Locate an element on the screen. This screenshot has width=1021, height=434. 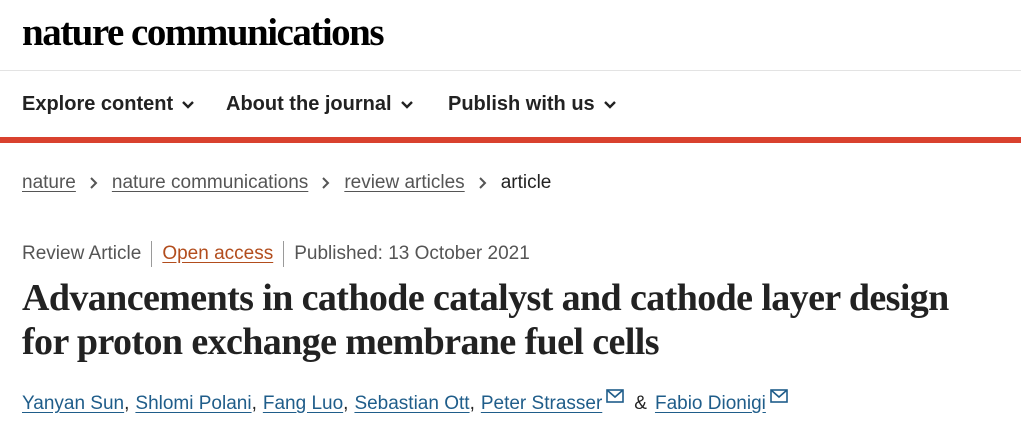
nav-explore-content: Explore content is located at coordinates (108, 104).